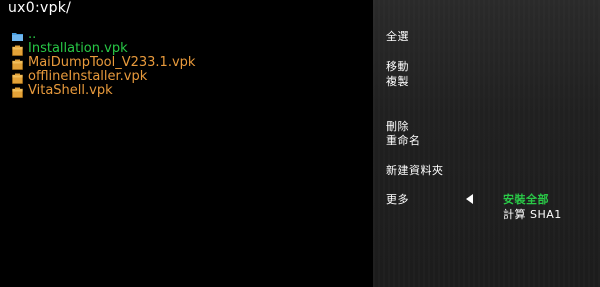 The width and height of the screenshot is (600, 287). I want to click on file-row-parent: .., so click(103, 35).